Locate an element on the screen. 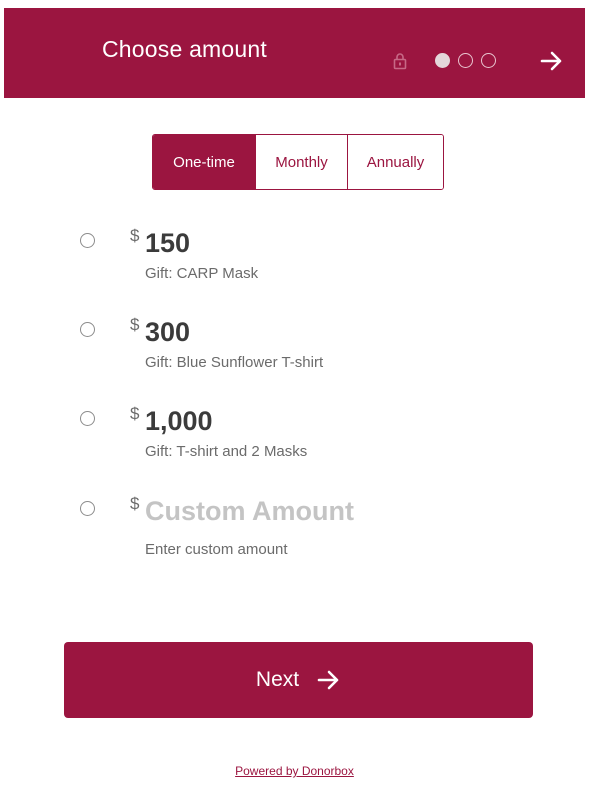 The width and height of the screenshot is (589, 801). lock-icon is located at coordinates (400, 61).